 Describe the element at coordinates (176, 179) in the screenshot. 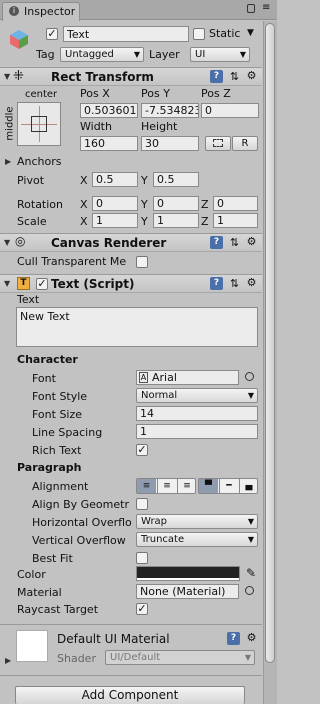

I see `pivot-y-field: 0.5` at that location.